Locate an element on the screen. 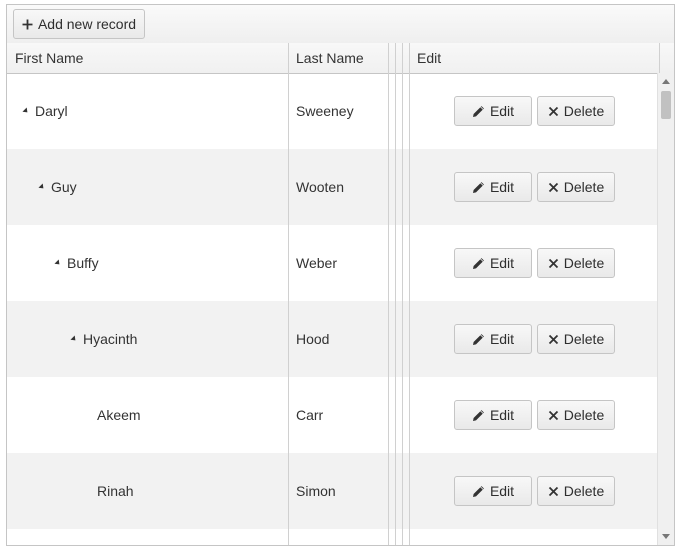  first-name-cell: Rinah is located at coordinates (115, 491).